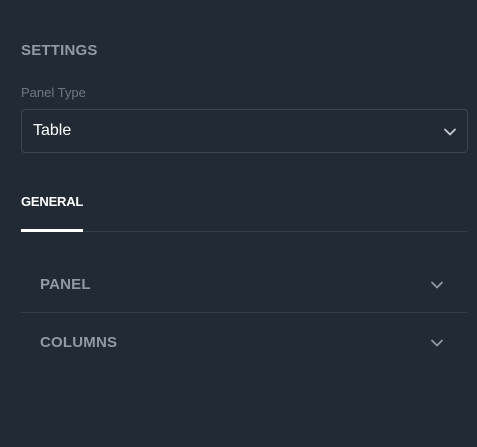 The width and height of the screenshot is (477, 447). Describe the element at coordinates (52, 130) in the screenshot. I see `panel-type-value: Table` at that location.